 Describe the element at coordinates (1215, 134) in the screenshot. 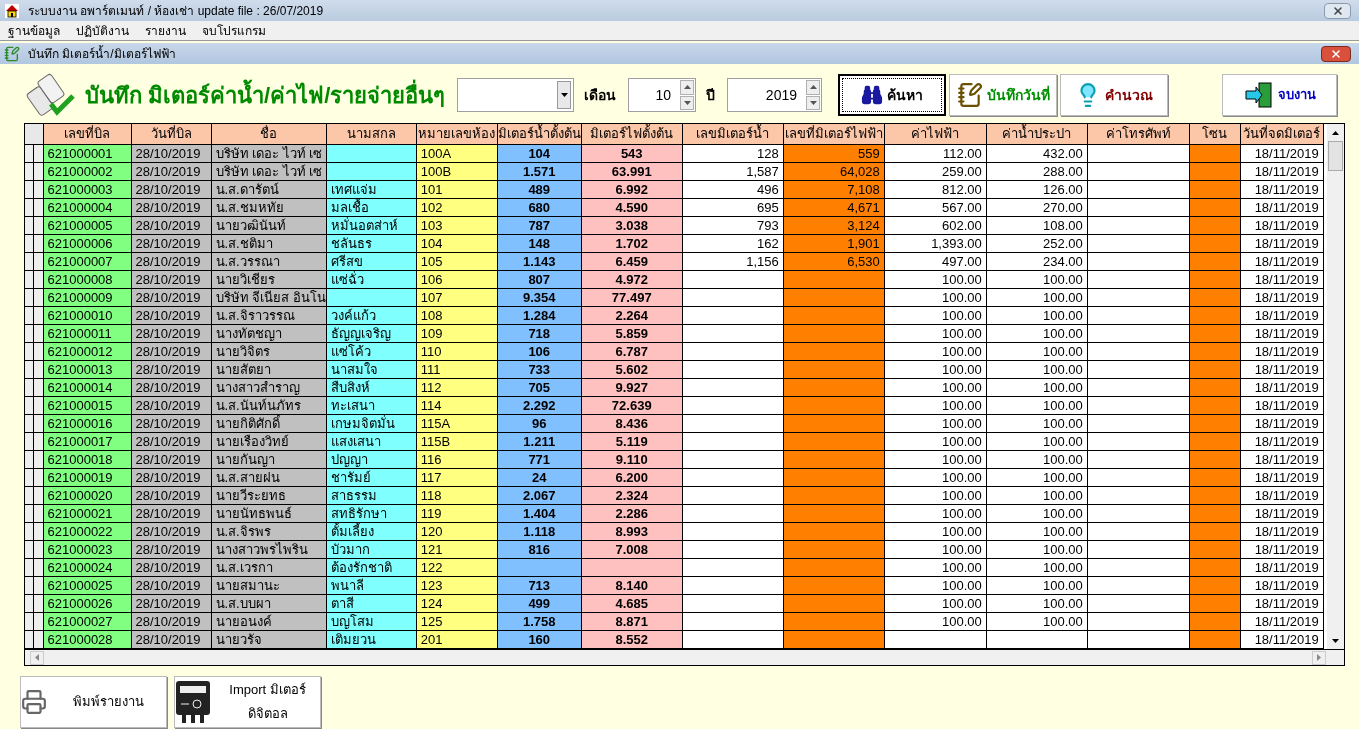

I see `column-header: โซน` at that location.